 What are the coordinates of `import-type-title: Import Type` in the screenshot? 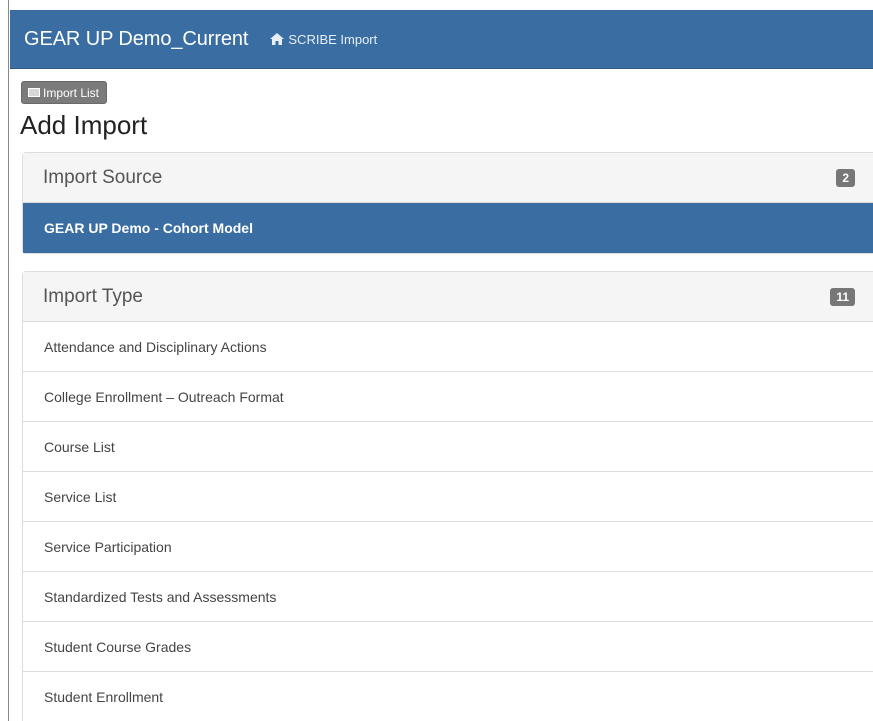 It's located at (93, 296).